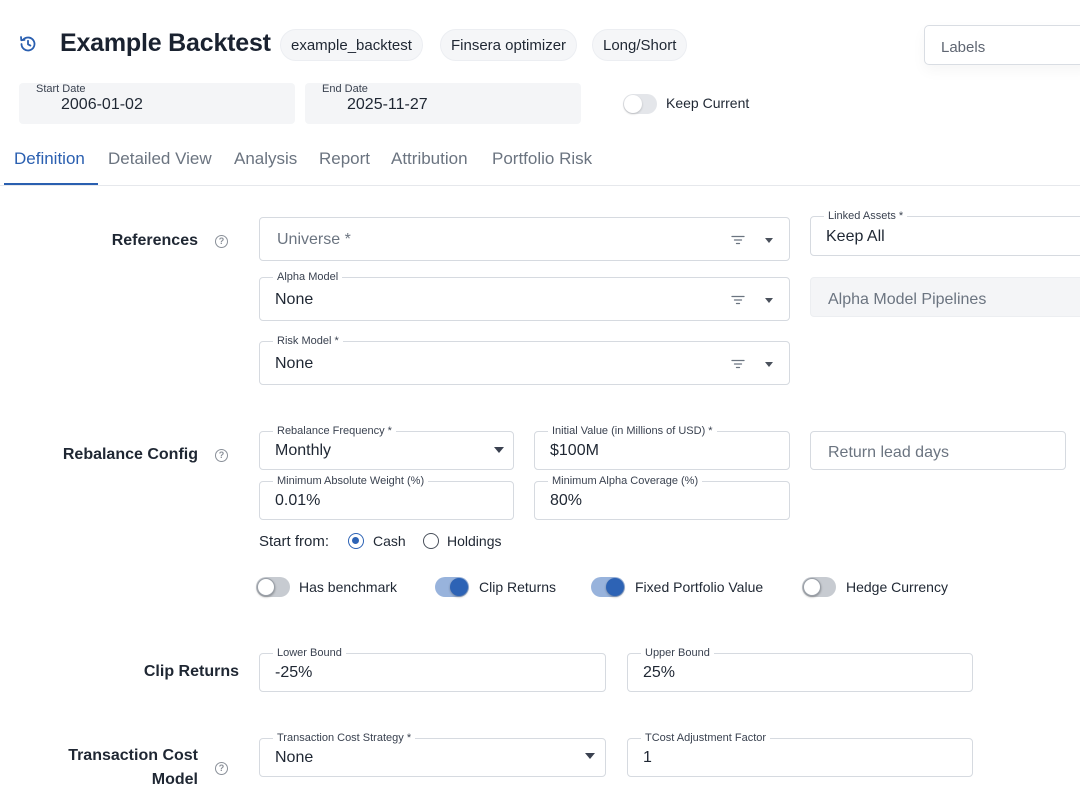  What do you see at coordinates (524, 239) in the screenshot?
I see `universe-select: Universe *` at bounding box center [524, 239].